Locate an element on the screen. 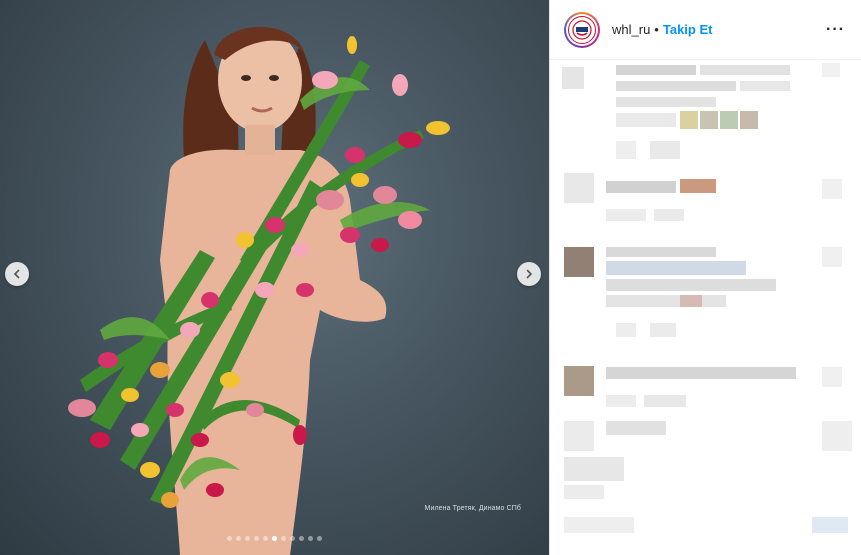 This screenshot has height=555, width=861. avatar is located at coordinates (582, 29).